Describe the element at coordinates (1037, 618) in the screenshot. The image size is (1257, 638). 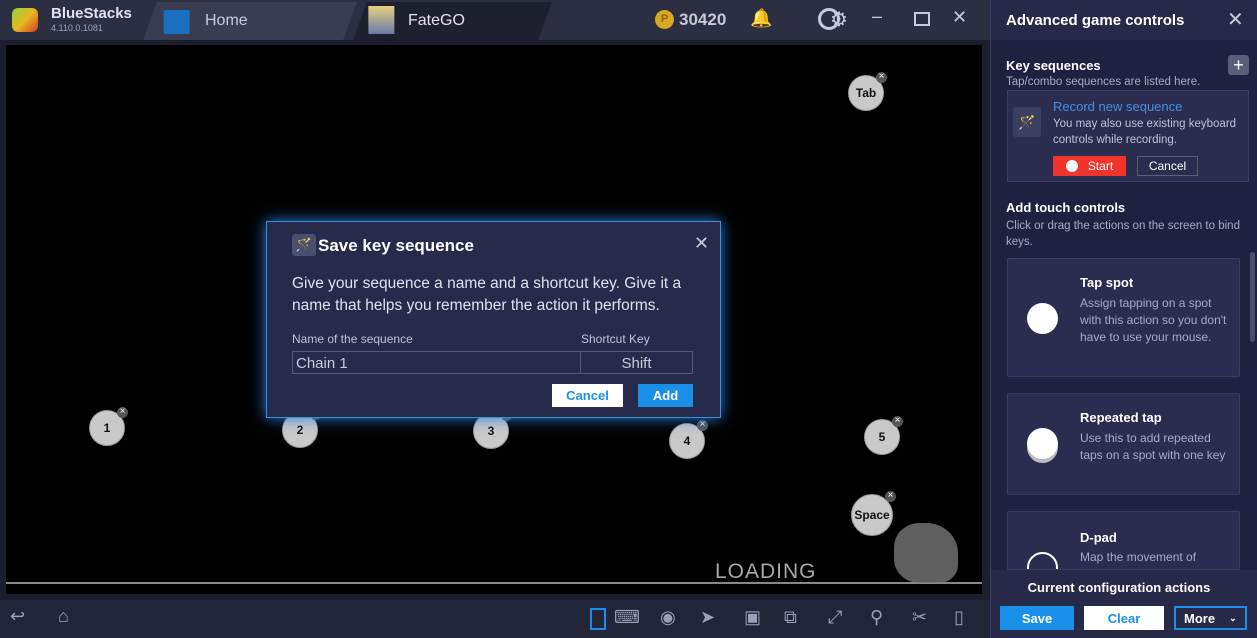
I see `save-button: Save` at that location.